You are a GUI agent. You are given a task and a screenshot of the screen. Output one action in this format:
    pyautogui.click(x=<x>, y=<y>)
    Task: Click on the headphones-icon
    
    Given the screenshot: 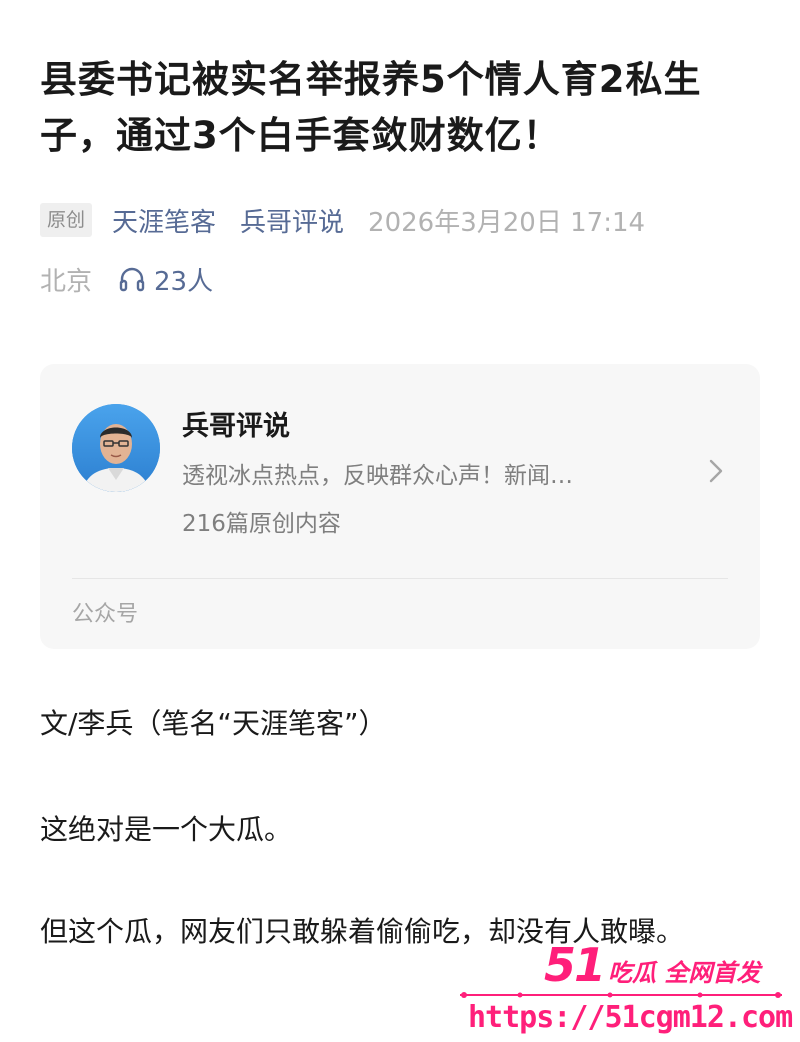 What is the action you would take?
    pyautogui.click(x=132, y=279)
    